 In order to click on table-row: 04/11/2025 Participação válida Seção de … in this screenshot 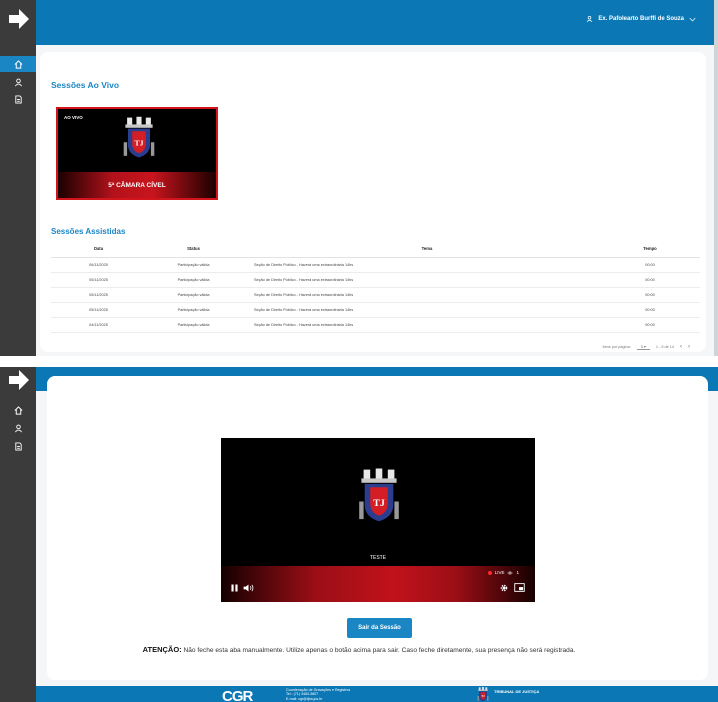, I will do `click(375, 325)`.